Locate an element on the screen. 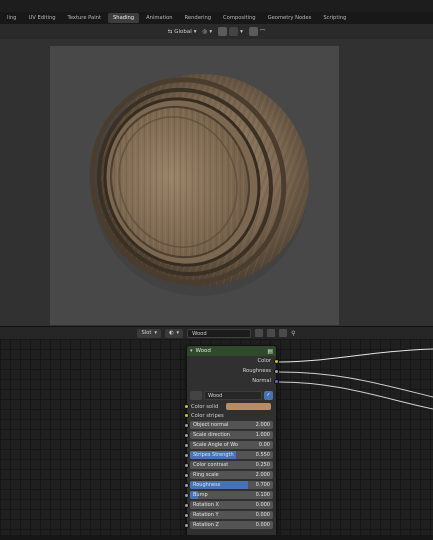  snap-toggle: ▾ is located at coordinates (230, 31).